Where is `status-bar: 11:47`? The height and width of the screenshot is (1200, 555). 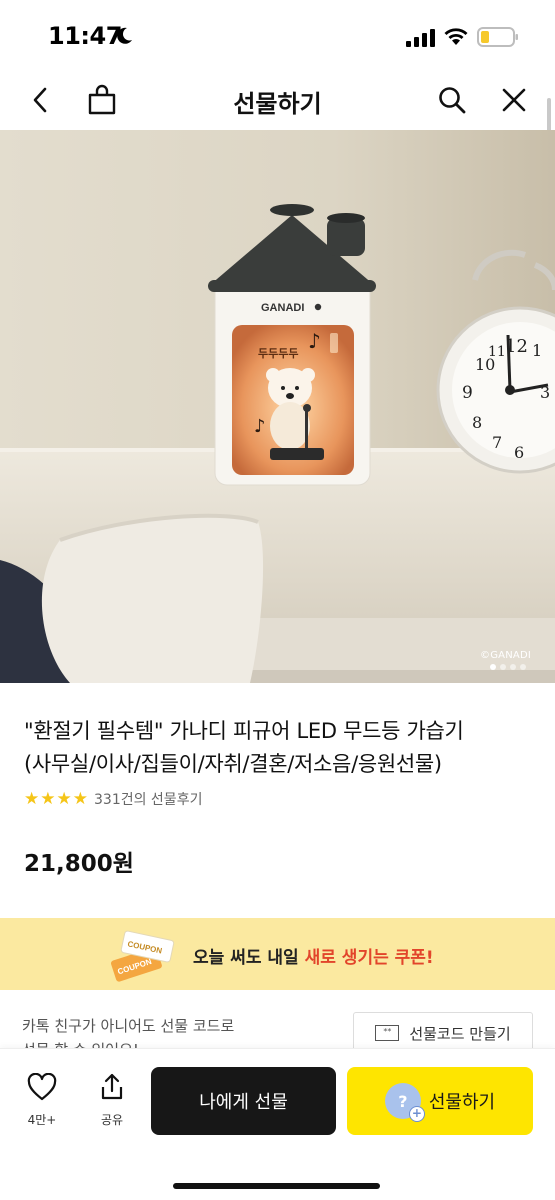 status-bar: 11:47 is located at coordinates (277, 36).